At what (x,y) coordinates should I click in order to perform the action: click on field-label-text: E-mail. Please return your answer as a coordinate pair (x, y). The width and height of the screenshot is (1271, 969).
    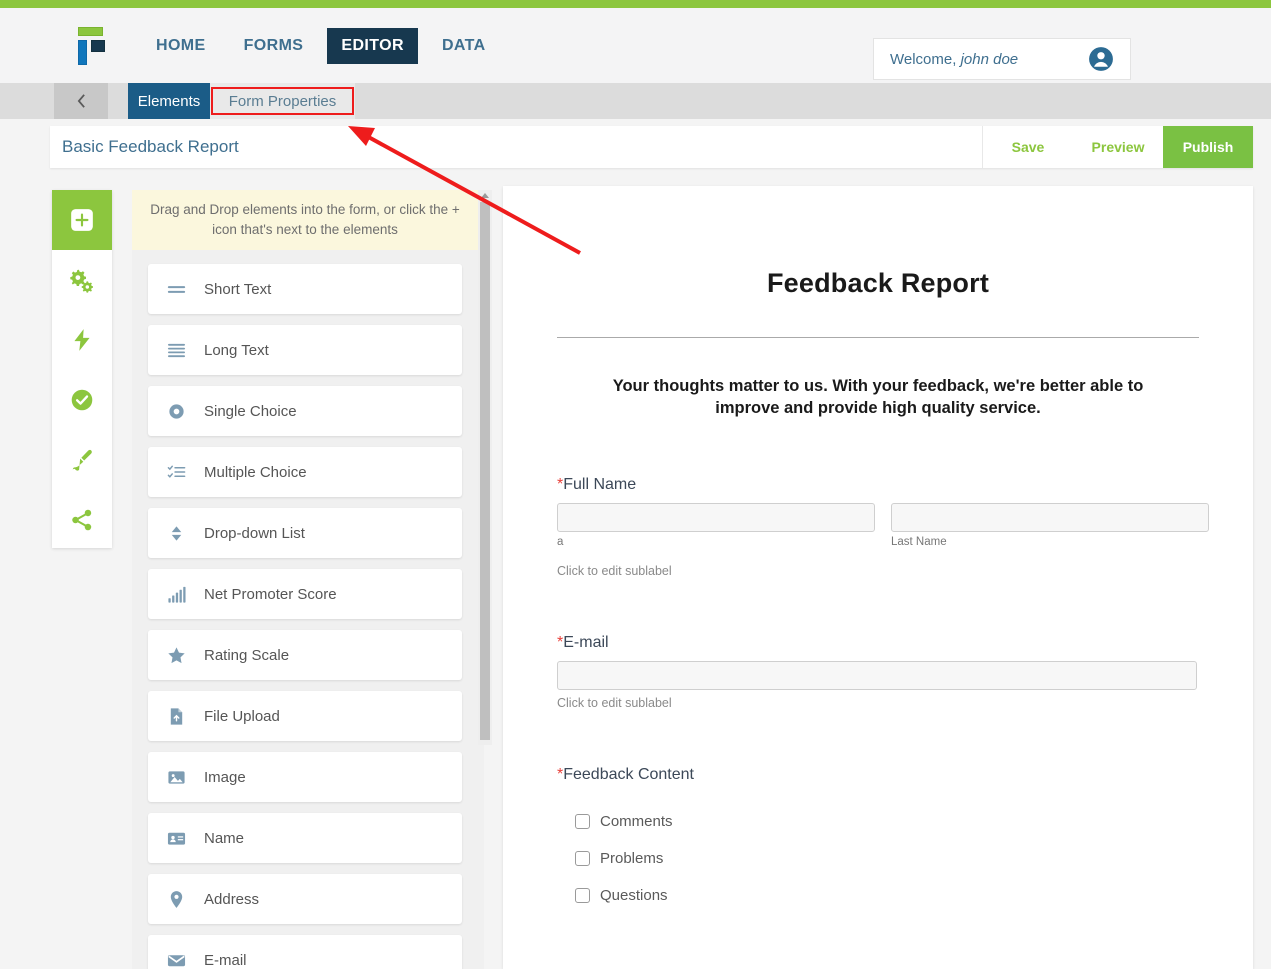
    Looking at the image, I should click on (586, 642).